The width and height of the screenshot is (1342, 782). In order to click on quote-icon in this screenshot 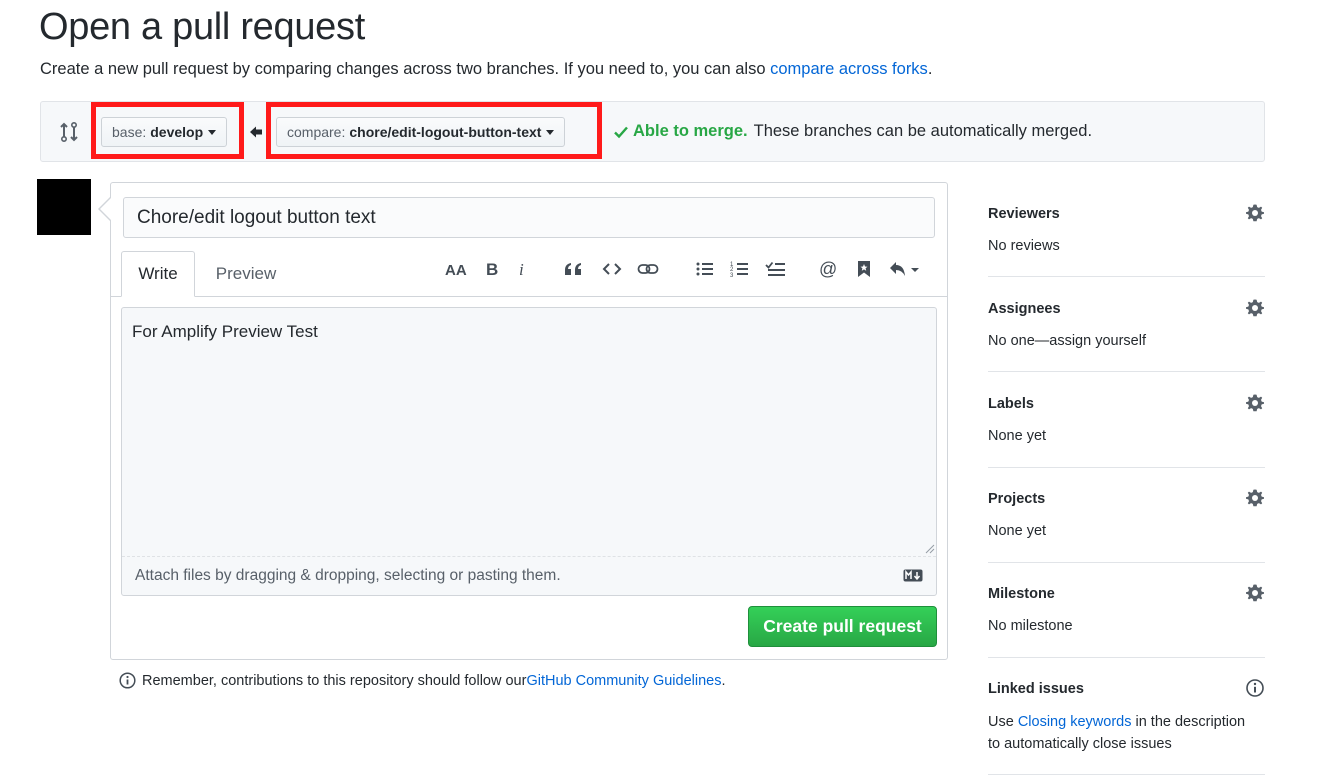, I will do `click(574, 269)`.